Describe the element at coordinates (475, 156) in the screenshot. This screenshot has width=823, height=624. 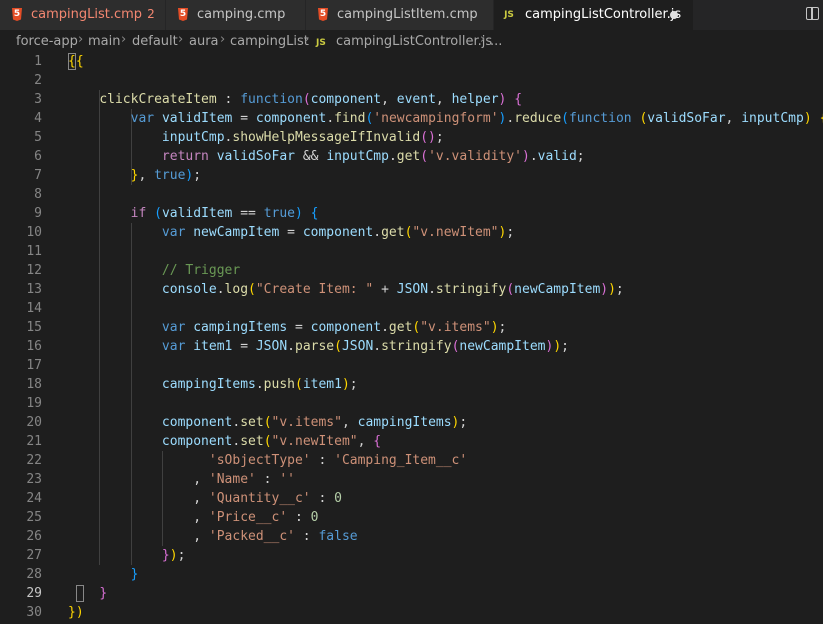
I see `code-token: 'v.validity'` at that location.